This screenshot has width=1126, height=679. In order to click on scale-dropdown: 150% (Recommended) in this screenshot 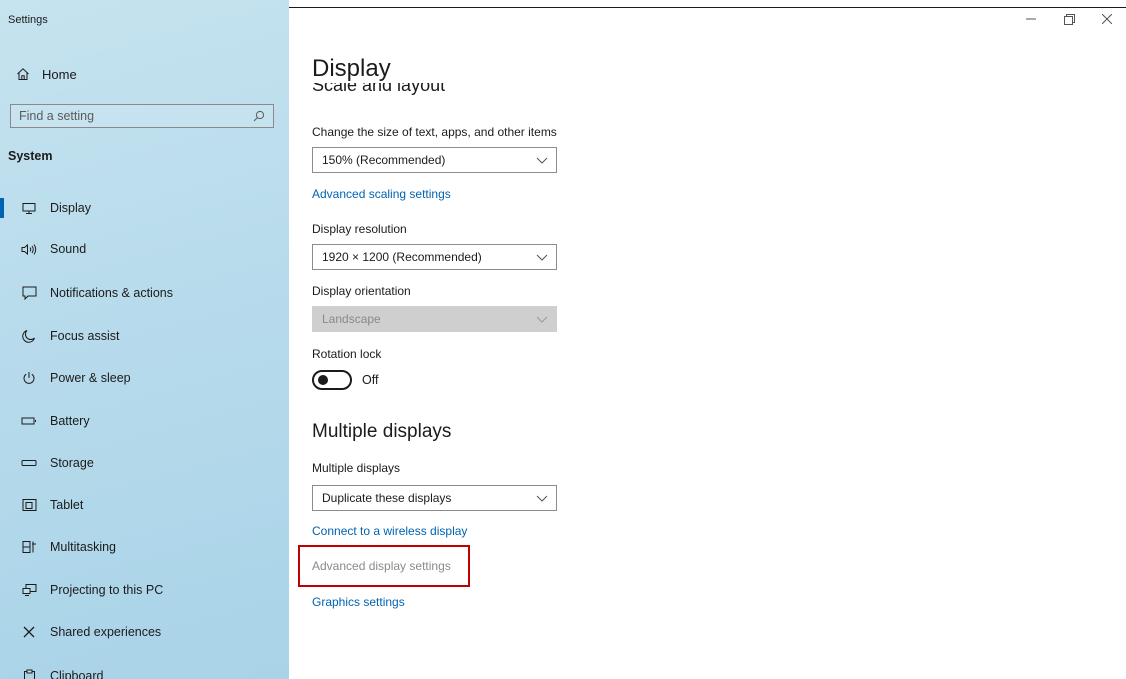, I will do `click(434, 160)`.